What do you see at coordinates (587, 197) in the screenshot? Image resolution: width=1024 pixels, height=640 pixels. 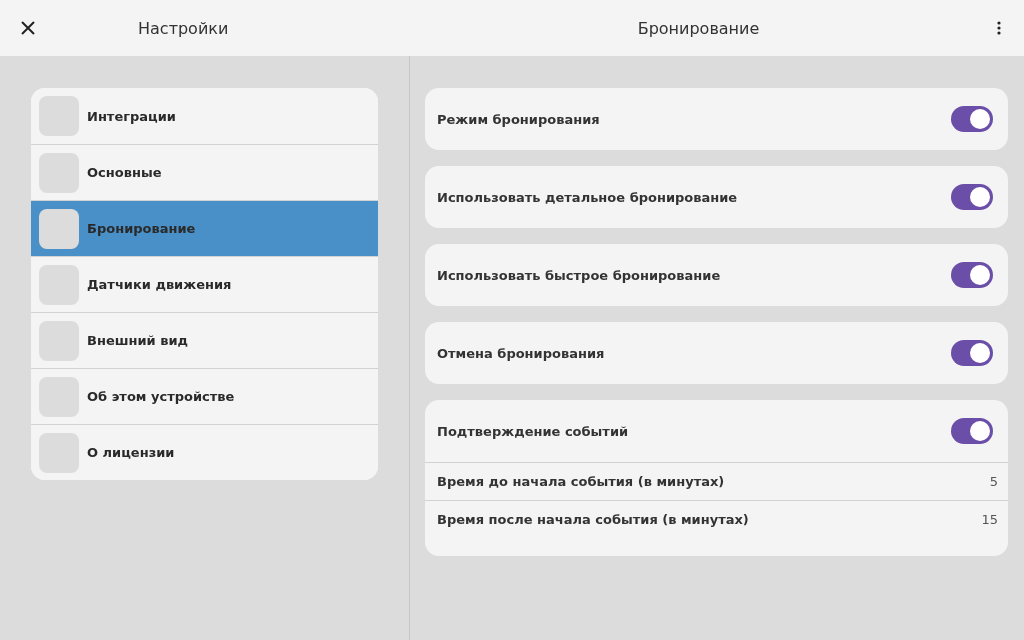 I see `setting-label: Использовать детальное бронирование` at bounding box center [587, 197].